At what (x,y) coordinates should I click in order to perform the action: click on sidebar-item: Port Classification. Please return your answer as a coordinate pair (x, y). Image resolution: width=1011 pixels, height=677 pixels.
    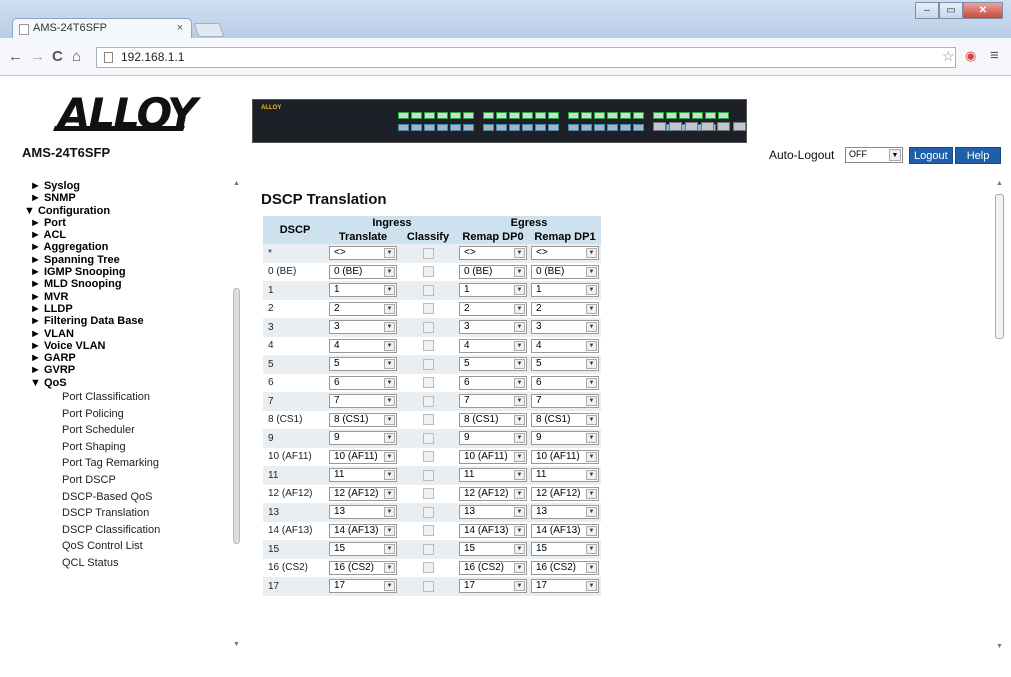
    Looking at the image, I should click on (126, 397).